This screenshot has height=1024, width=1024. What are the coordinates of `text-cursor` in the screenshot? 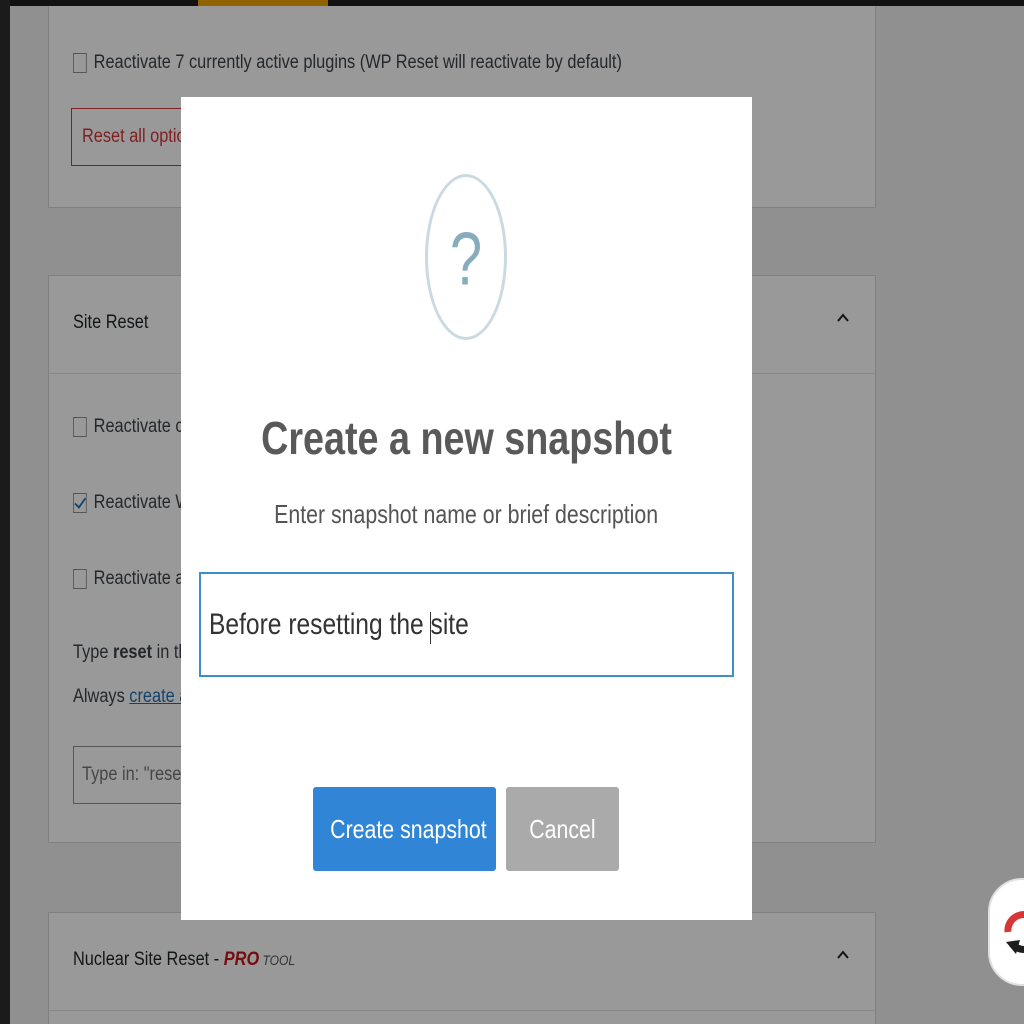 It's located at (430, 628).